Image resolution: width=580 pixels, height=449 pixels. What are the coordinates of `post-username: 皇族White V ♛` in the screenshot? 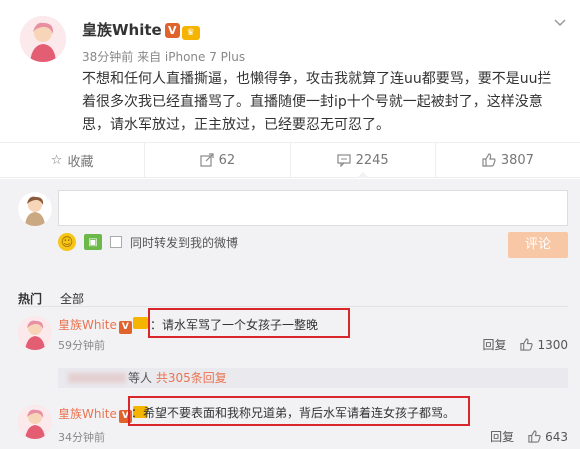 It's located at (141, 29).